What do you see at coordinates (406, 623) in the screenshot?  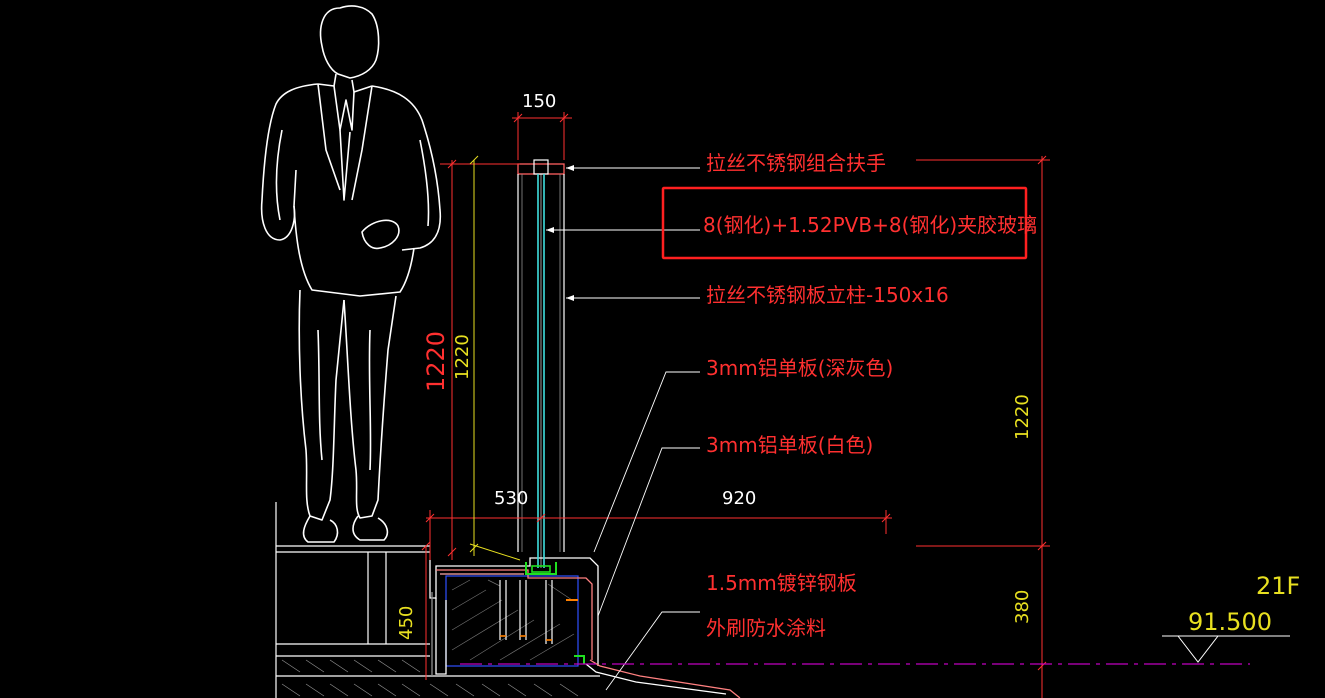 I see `dim-curb-height: 450` at bounding box center [406, 623].